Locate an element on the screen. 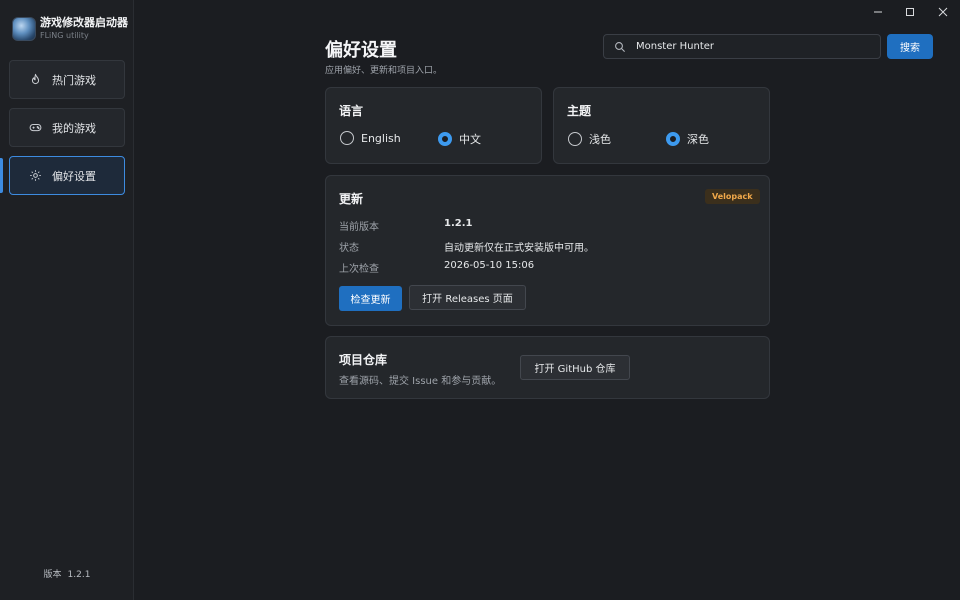 This screenshot has width=960, height=600. repo-description: 查看源码、提交 Issue 和参与贡献。 is located at coordinates (420, 381).